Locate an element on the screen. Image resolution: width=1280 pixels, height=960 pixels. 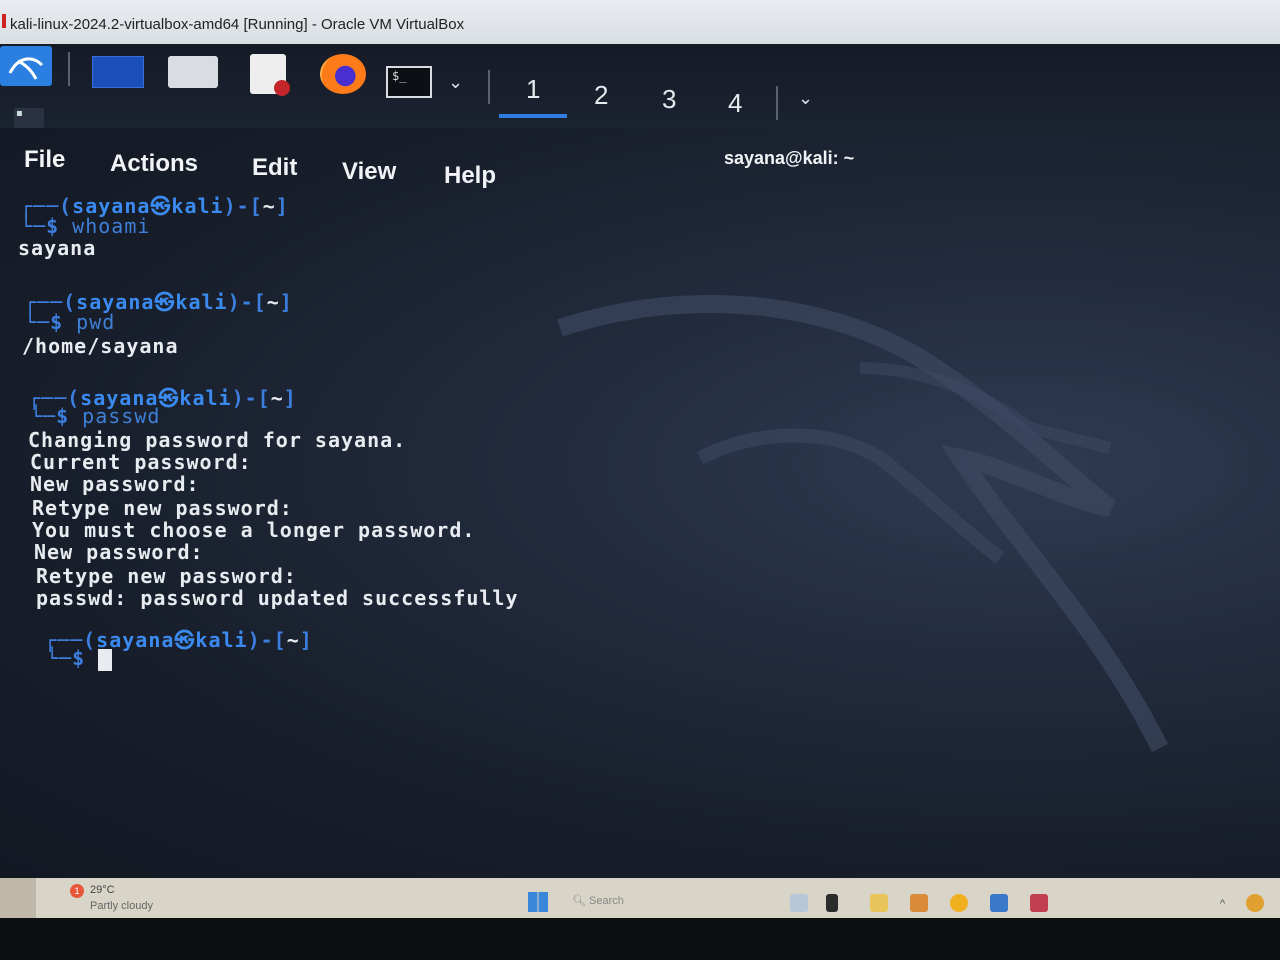
screen-bezel is located at coordinates (18, 898).